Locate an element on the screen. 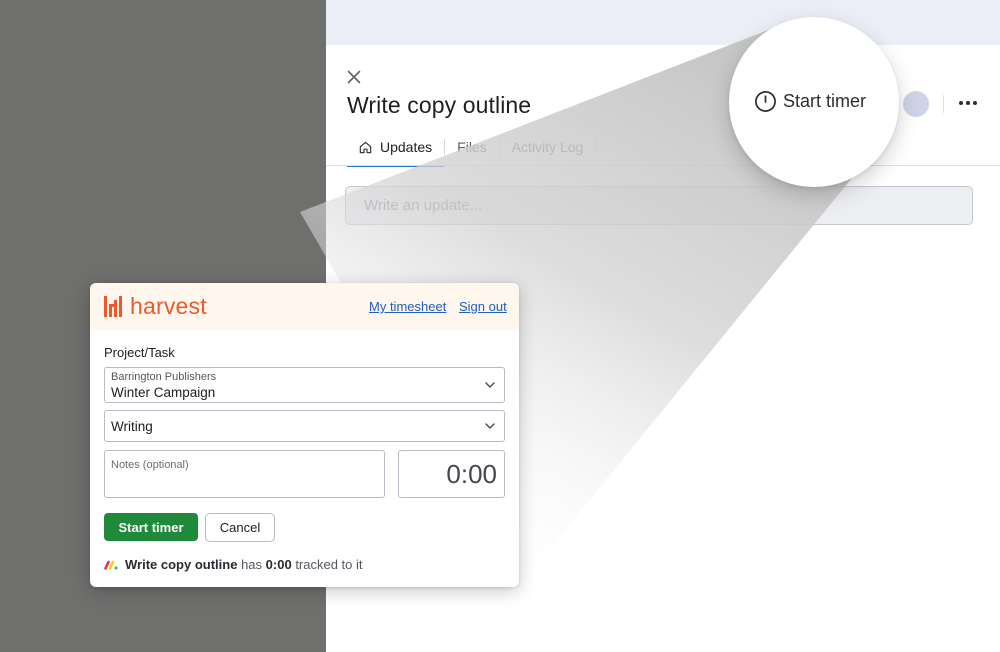  duration-field: 0:00 is located at coordinates (451, 474).